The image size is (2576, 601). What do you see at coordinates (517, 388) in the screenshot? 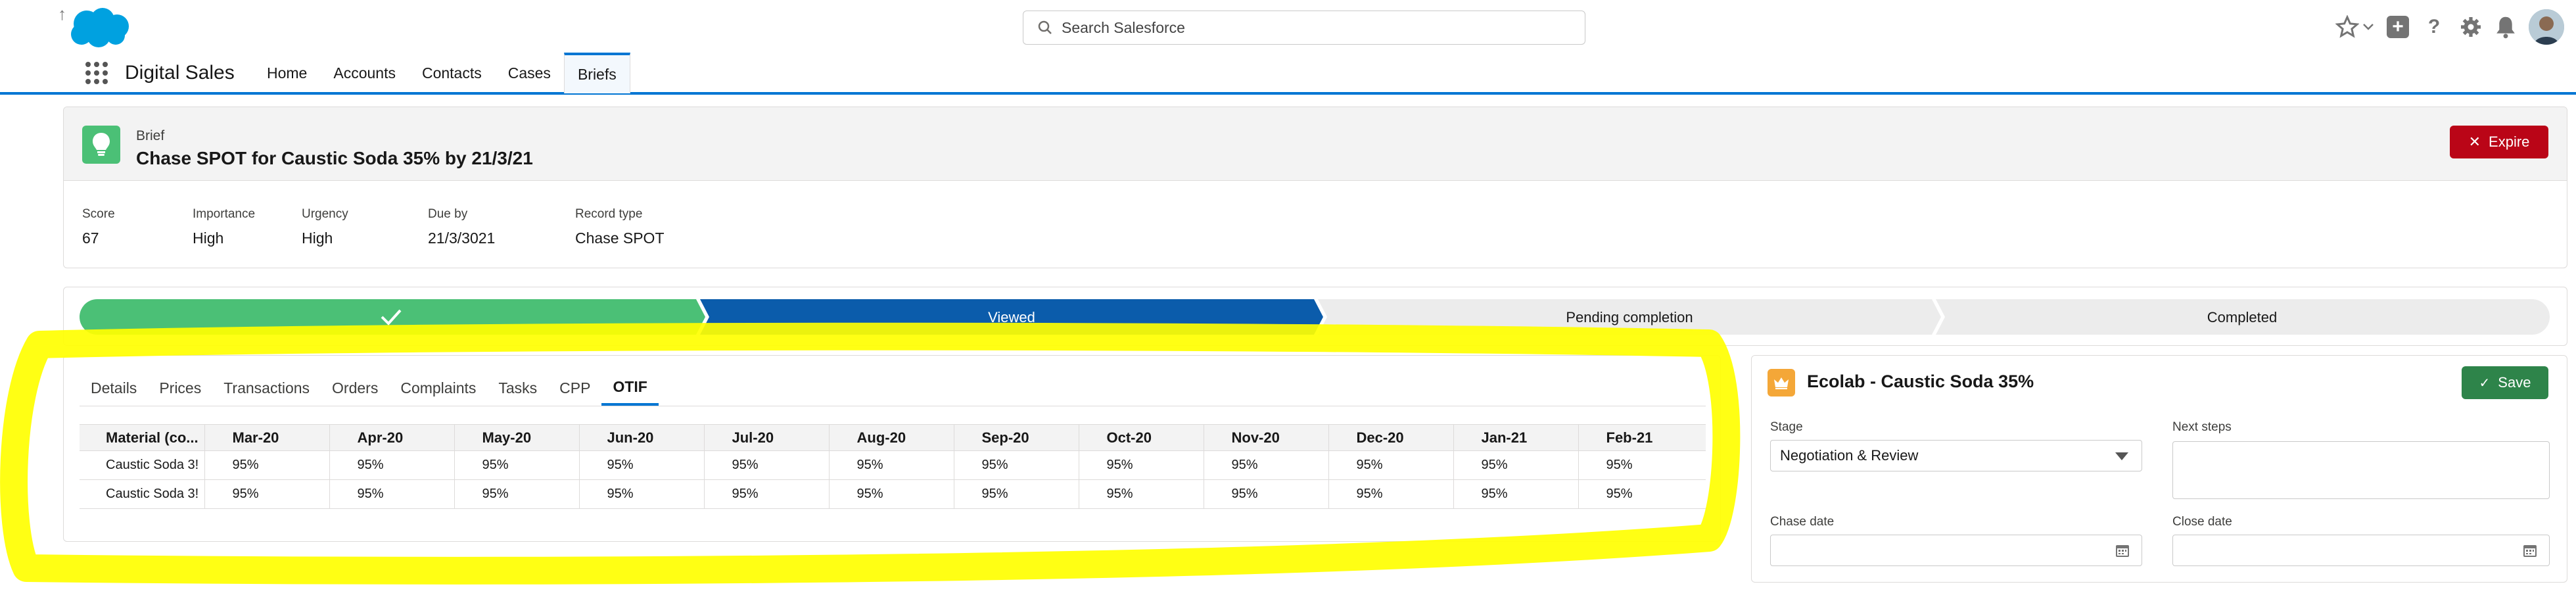
I see `tab-tasks: Tasks` at bounding box center [517, 388].